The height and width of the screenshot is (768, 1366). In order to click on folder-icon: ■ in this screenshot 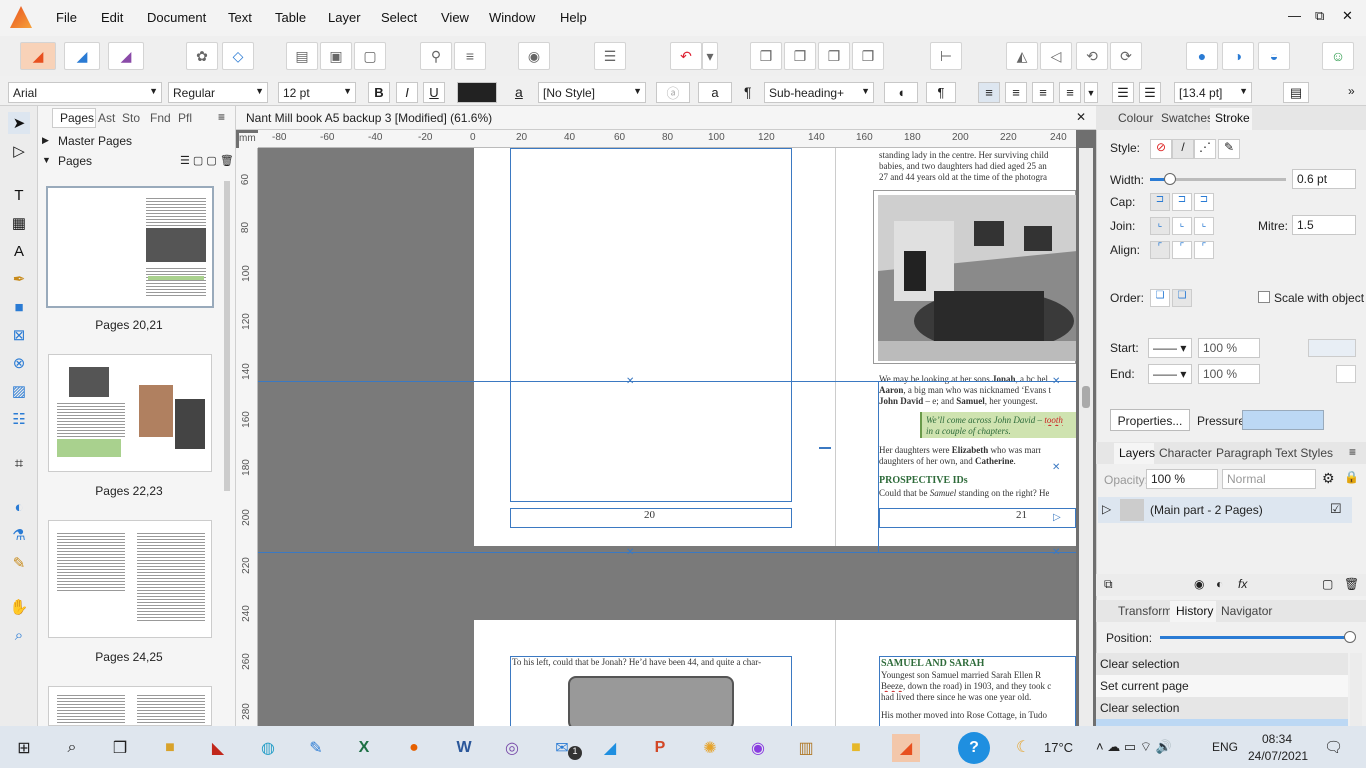, I will do `click(856, 748)`.